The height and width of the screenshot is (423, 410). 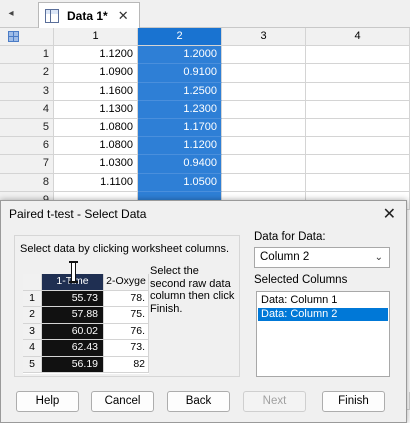 I want to click on table-row: 5 1.0800 1.1700, so click(x=205, y=128).